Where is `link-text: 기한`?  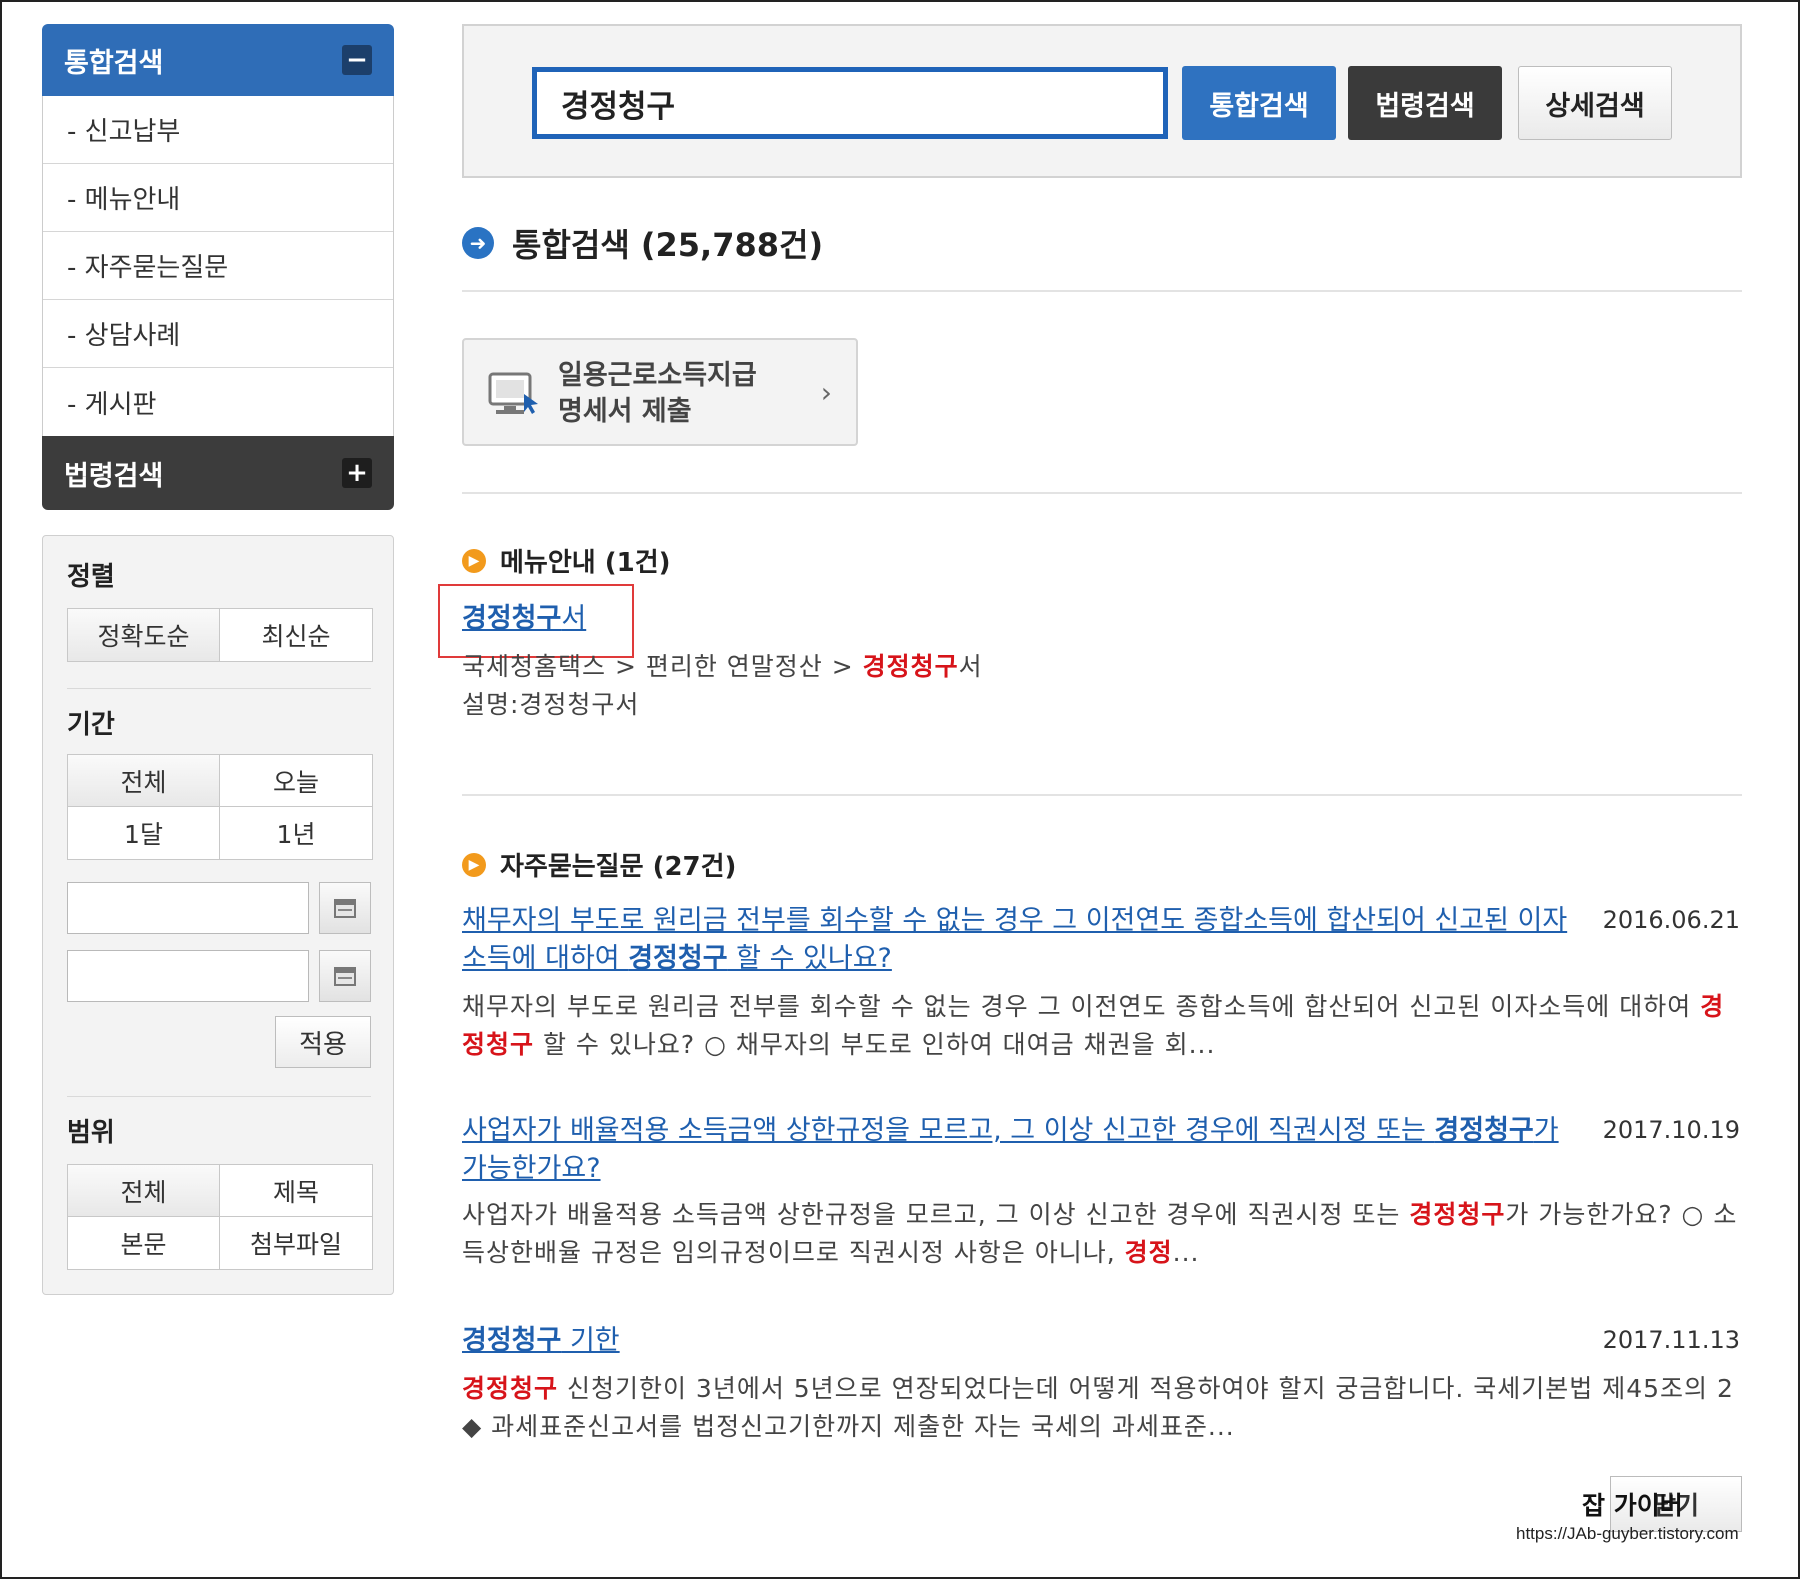
link-text: 기한 is located at coordinates (590, 1340).